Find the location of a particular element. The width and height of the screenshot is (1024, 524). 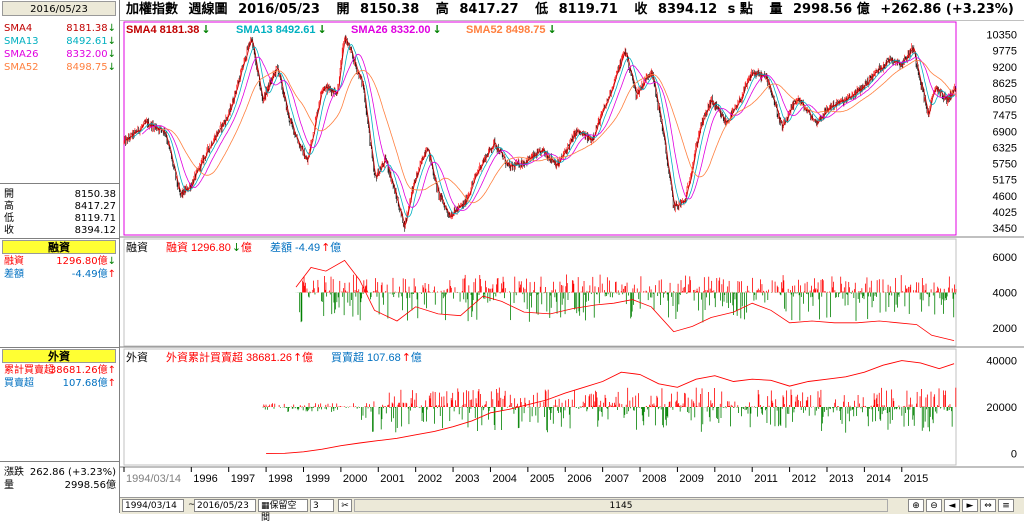

close-value: 8394.12 is located at coordinates (95, 230).